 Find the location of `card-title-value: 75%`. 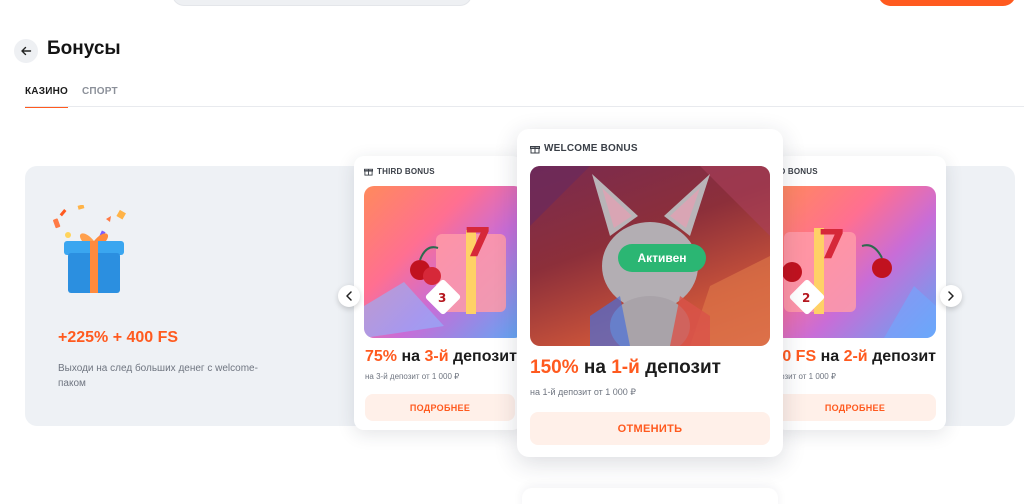

card-title-value: 75% is located at coordinates (381, 356).